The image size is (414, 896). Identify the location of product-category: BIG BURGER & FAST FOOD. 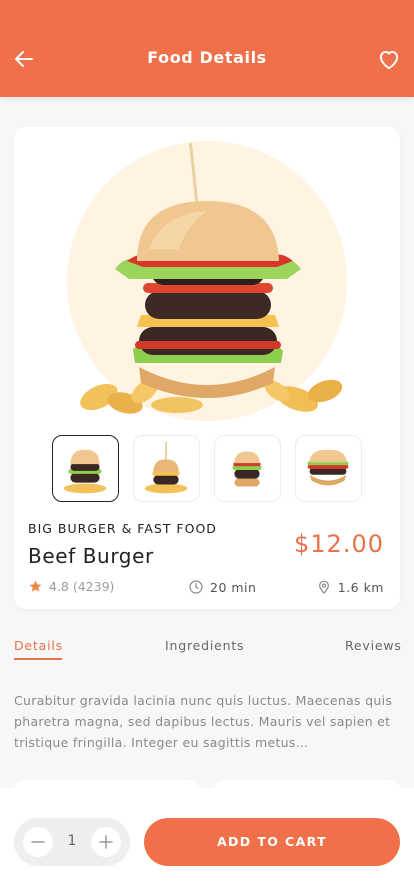
(122, 528).